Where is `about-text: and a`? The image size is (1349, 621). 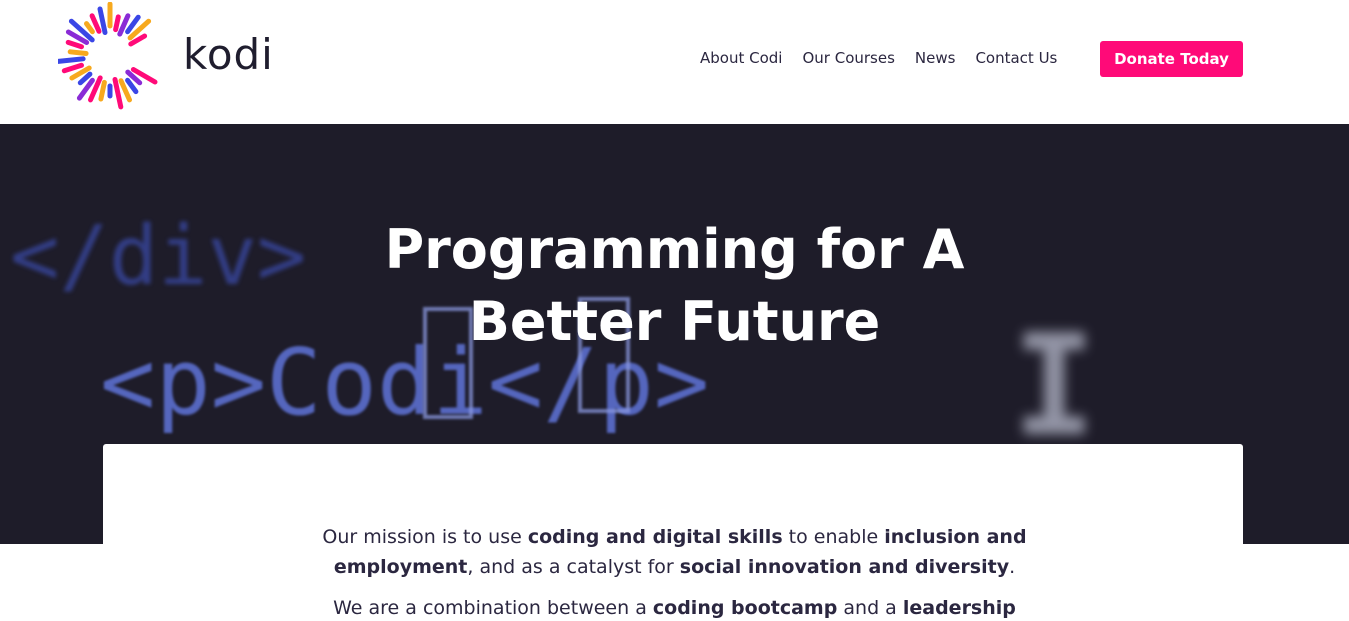
about-text: and a is located at coordinates (870, 608).